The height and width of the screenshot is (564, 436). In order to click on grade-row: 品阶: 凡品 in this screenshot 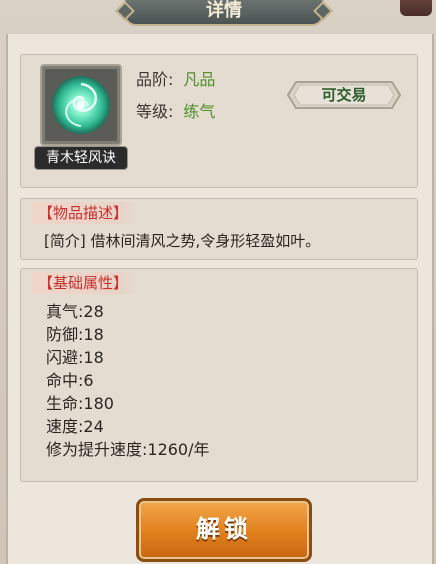, I will do `click(175, 78)`.